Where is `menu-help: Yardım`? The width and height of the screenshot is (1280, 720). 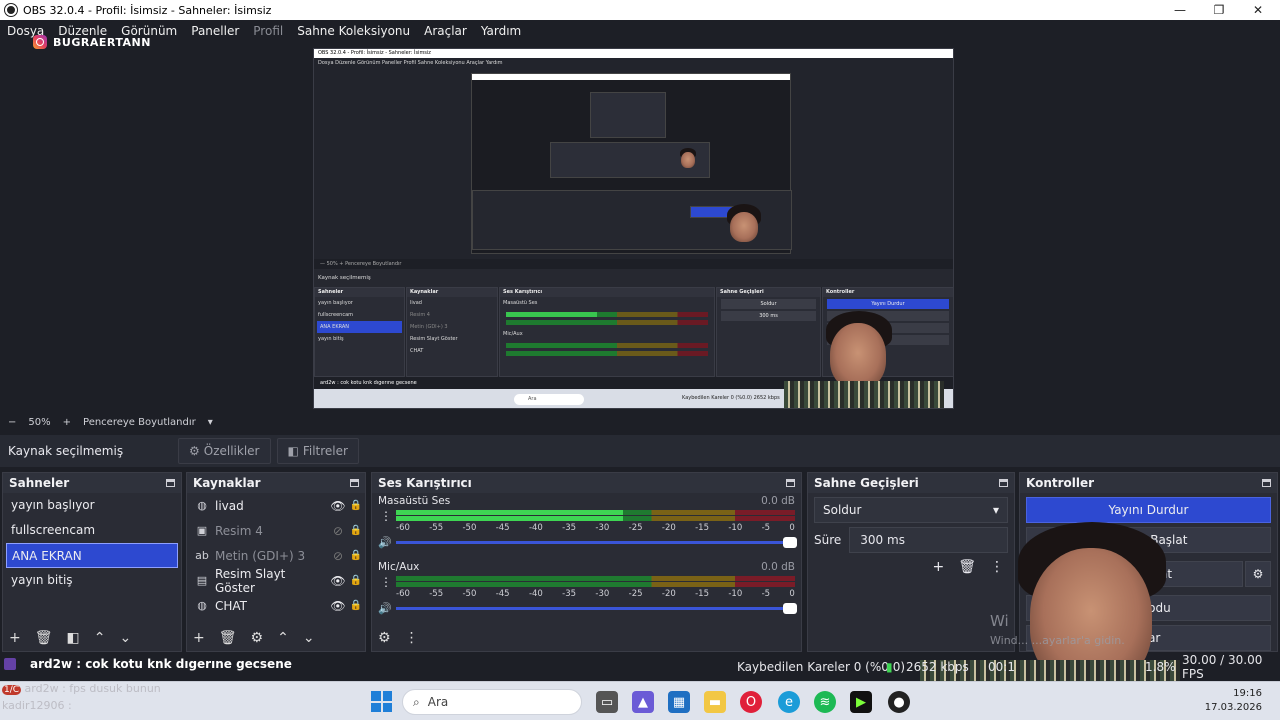 menu-help: Yardım is located at coordinates (501, 31).